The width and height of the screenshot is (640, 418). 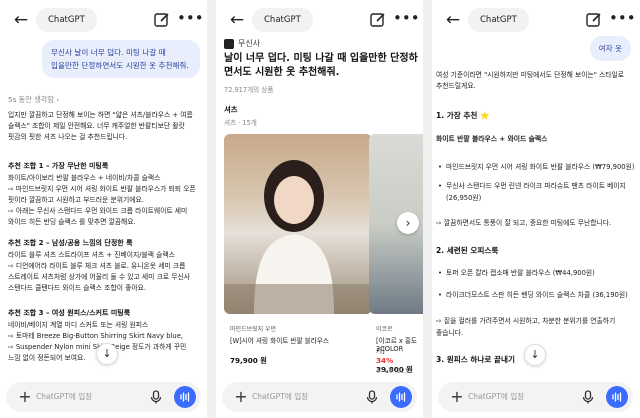 I want to click on category-title: 셔츠, so click(x=231, y=109).